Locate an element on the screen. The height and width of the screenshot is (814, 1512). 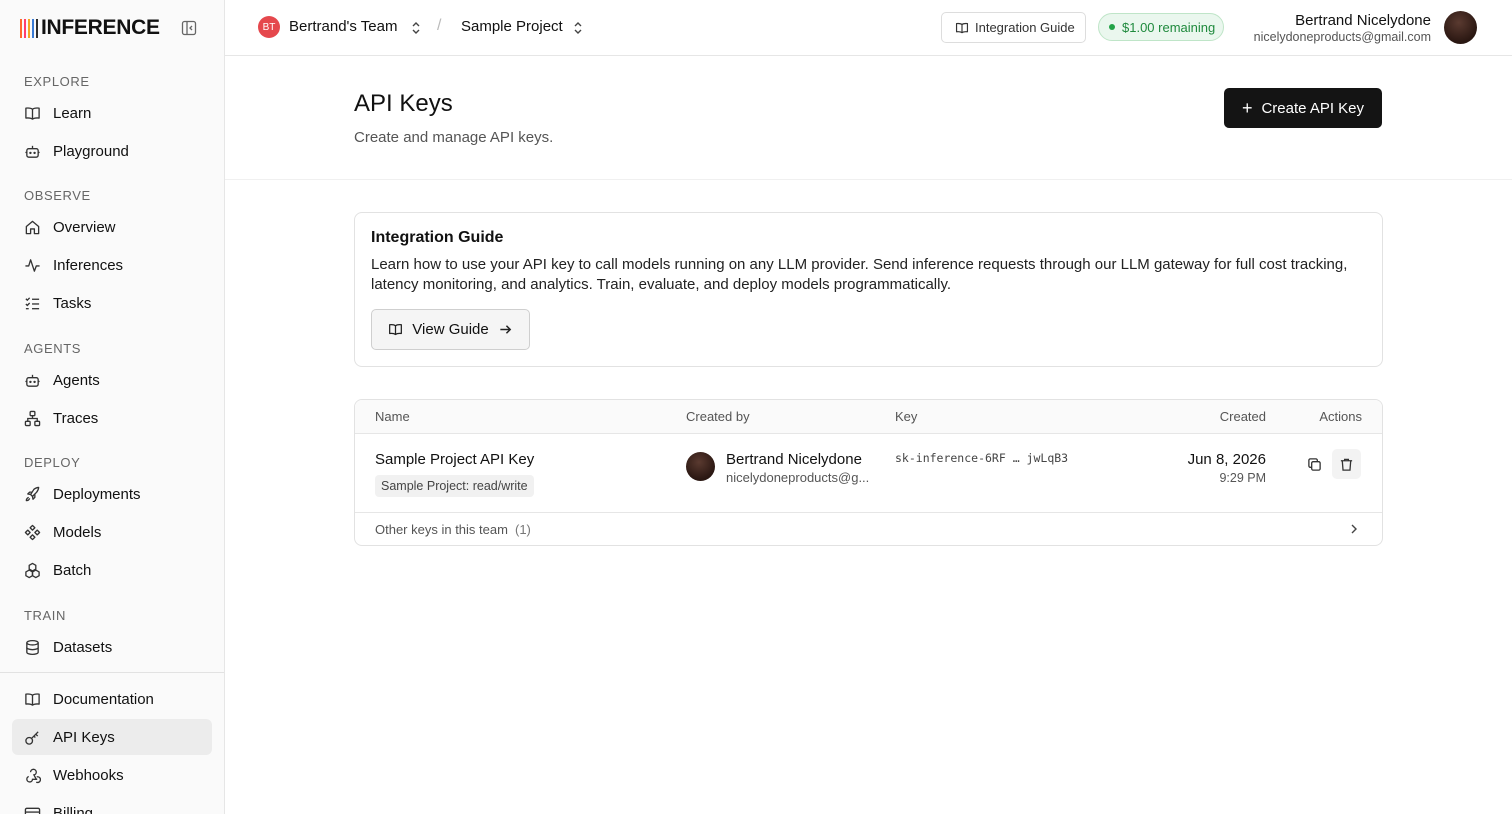
sidebar-item-label: Webhooks is located at coordinates (88, 775).